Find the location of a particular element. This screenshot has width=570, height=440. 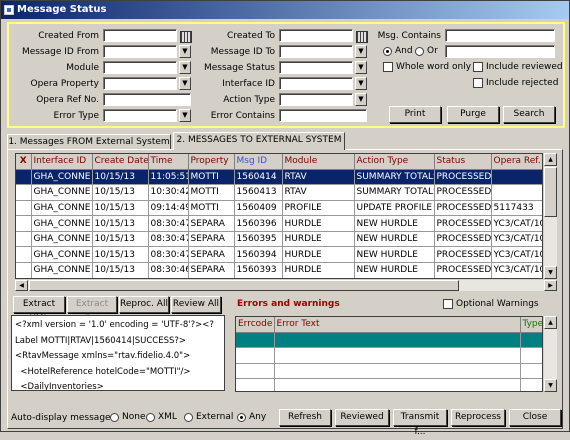

none-label: None is located at coordinates (134, 417).